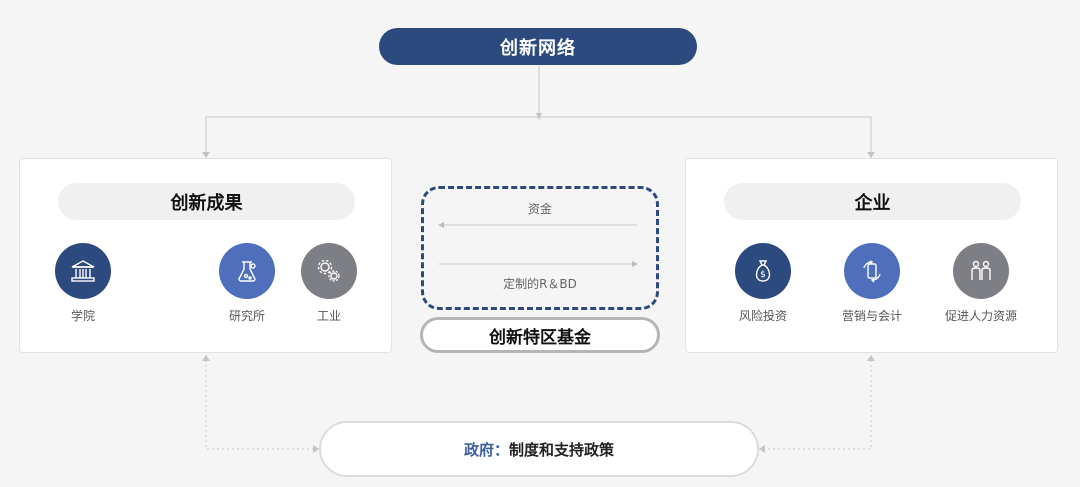 The image size is (1080, 487). What do you see at coordinates (538, 46) in the screenshot?
I see `innovation-network-title: 创新网络` at bounding box center [538, 46].